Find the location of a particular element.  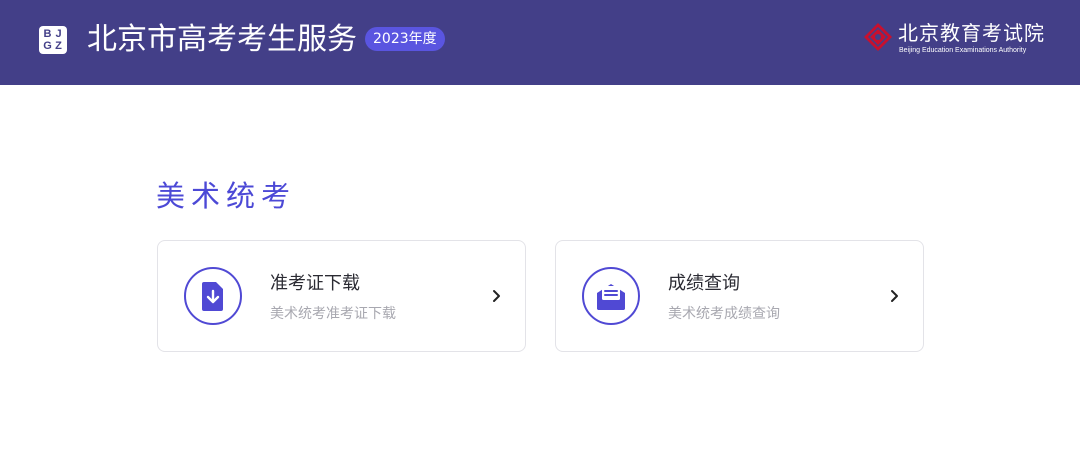

section-title: 美术统考 is located at coordinates (226, 196).